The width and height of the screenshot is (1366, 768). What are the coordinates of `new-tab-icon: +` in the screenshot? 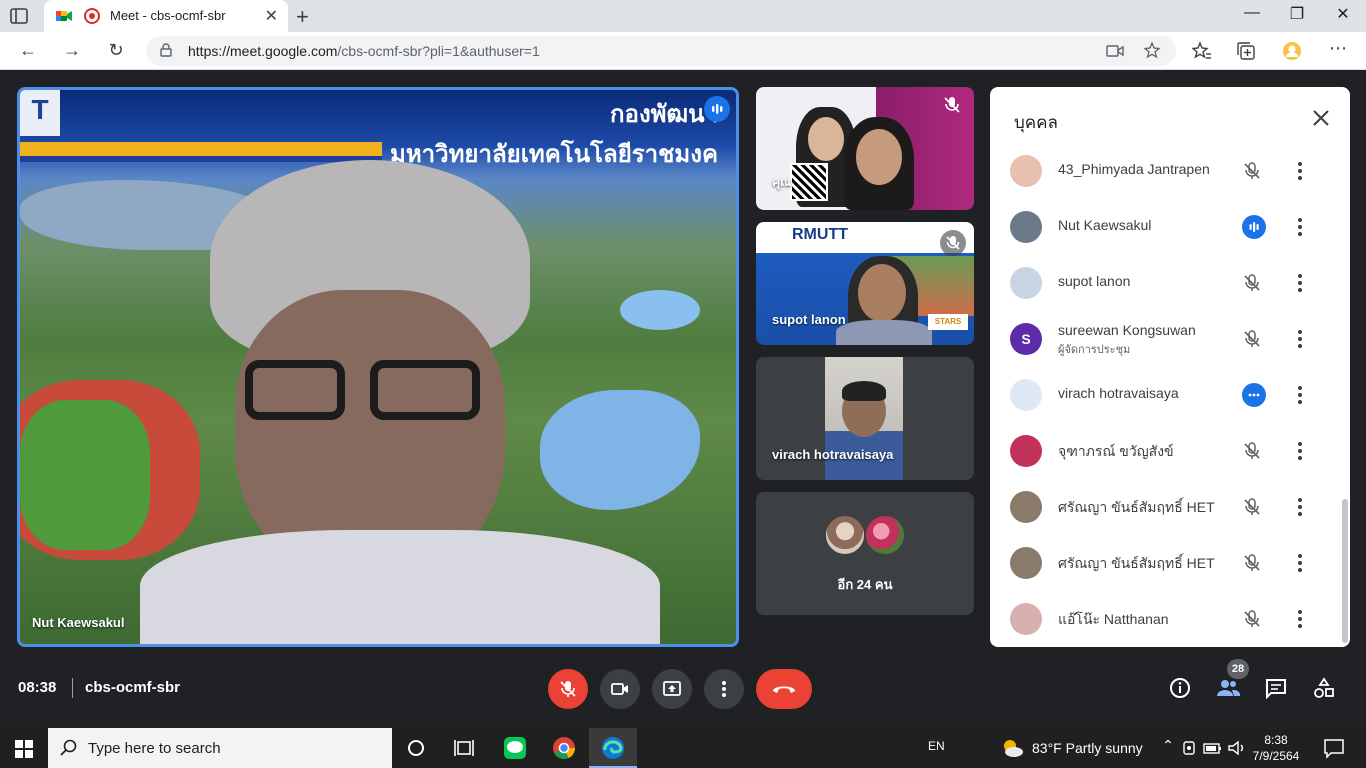 It's located at (302, 17).